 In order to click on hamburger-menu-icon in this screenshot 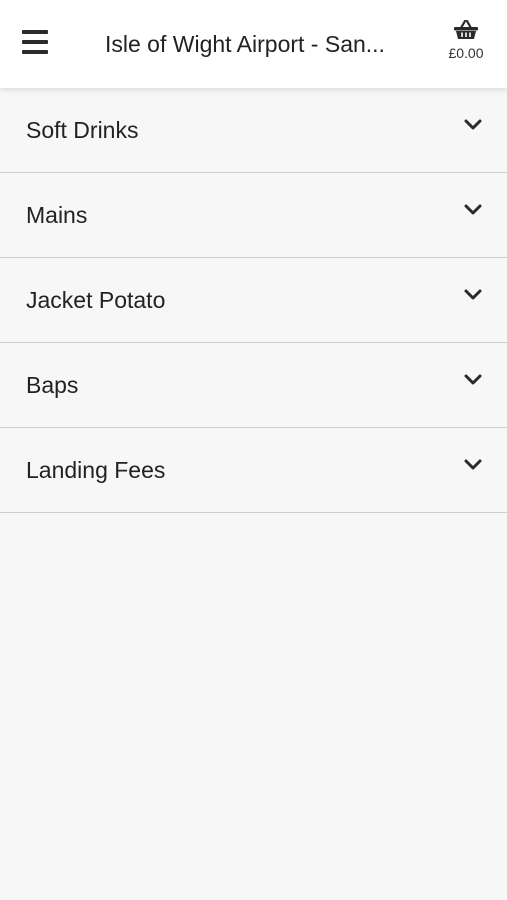, I will do `click(35, 32)`.